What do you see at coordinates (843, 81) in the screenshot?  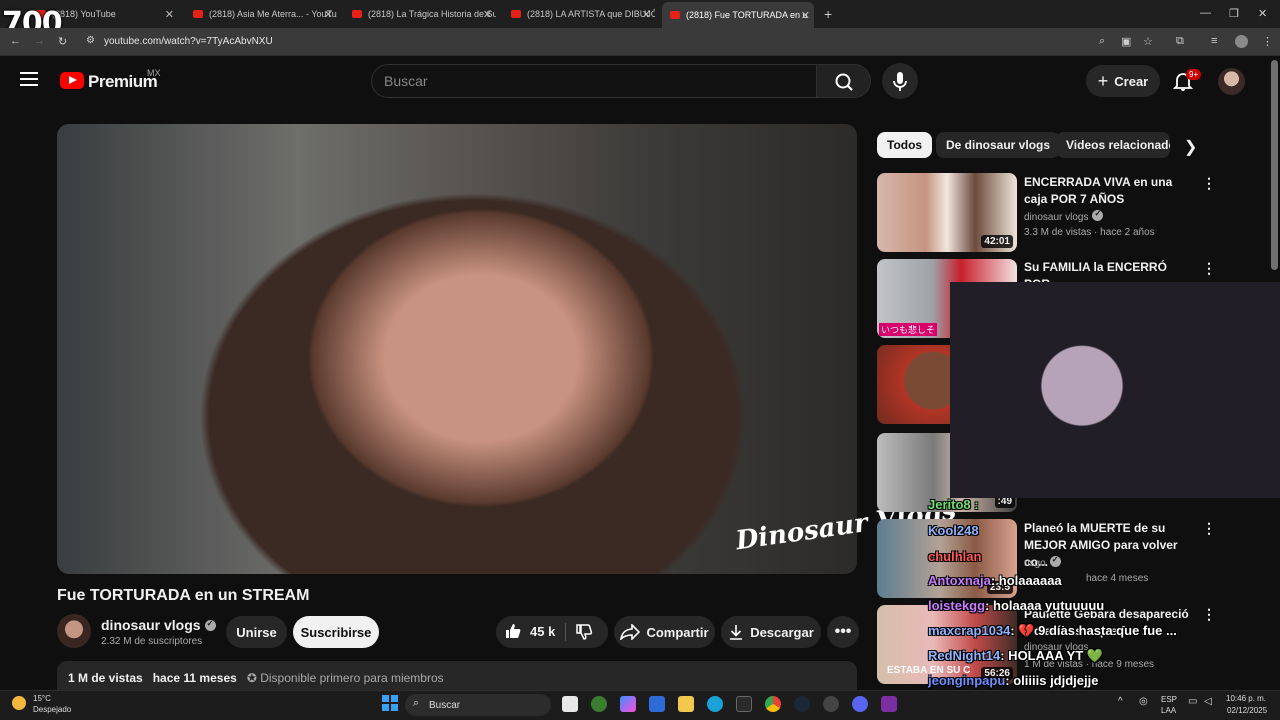 I see `search-button` at bounding box center [843, 81].